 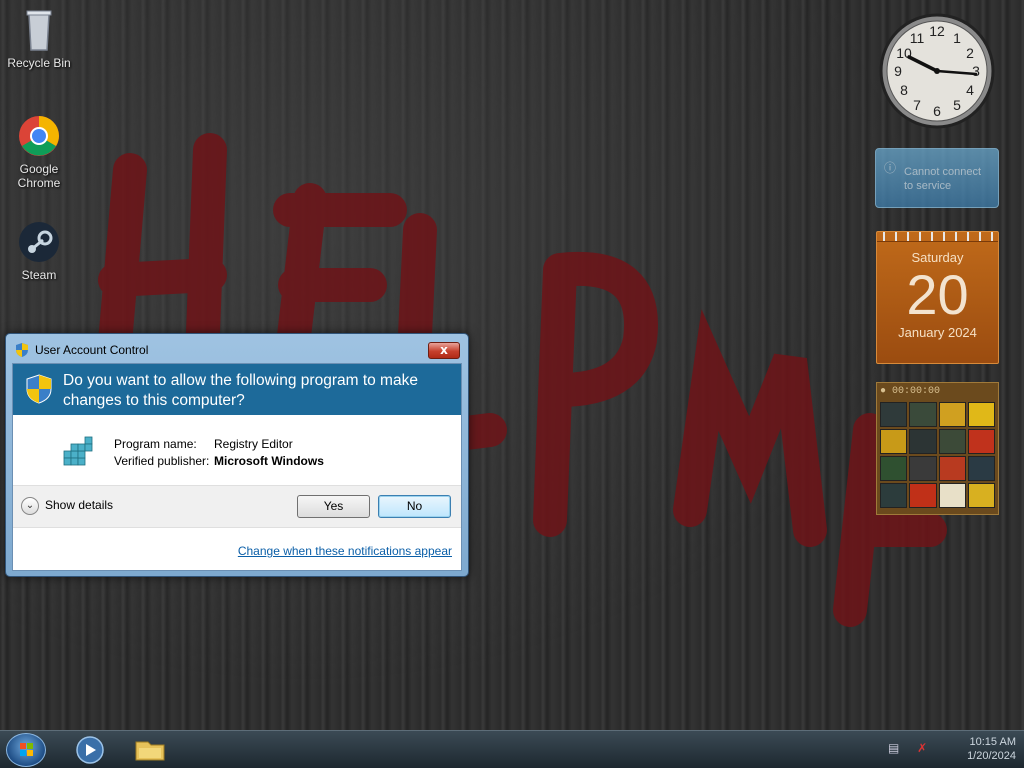 What do you see at coordinates (890, 168) in the screenshot?
I see `info-icon: ⓘ` at bounding box center [890, 168].